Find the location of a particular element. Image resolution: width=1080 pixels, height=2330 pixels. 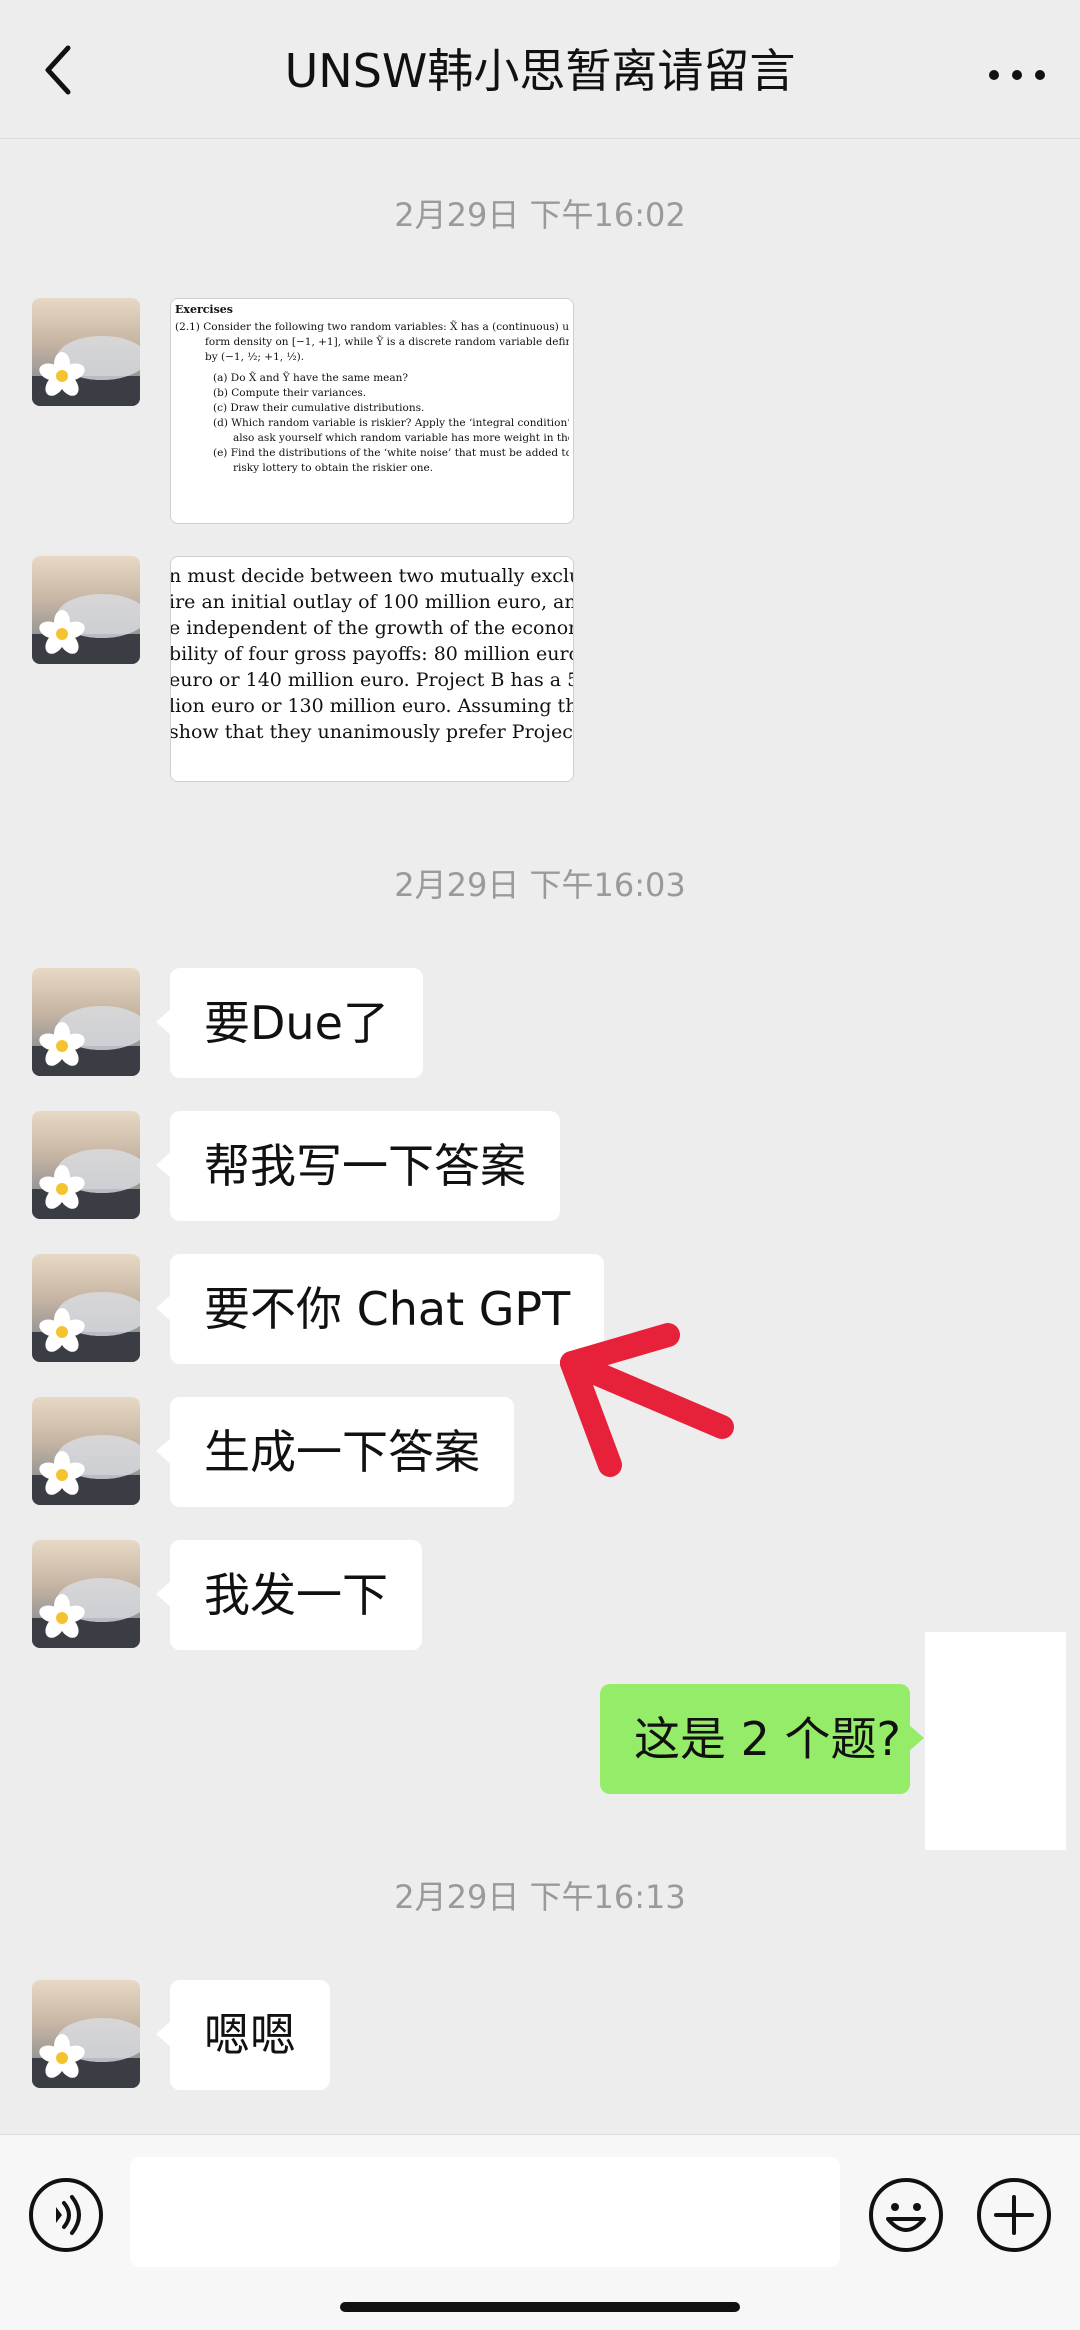

plus-icon is located at coordinates (1014, 2215).